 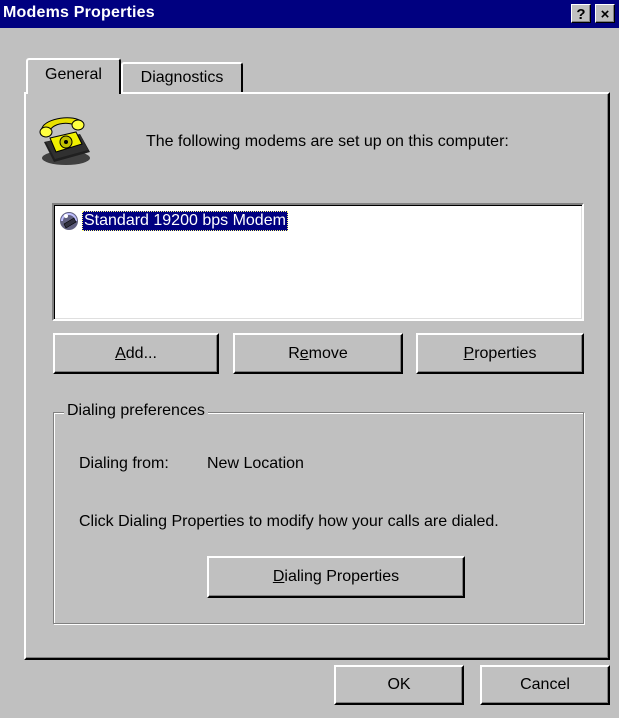 What do you see at coordinates (545, 685) in the screenshot?
I see `cancel-button: Cancel` at bounding box center [545, 685].